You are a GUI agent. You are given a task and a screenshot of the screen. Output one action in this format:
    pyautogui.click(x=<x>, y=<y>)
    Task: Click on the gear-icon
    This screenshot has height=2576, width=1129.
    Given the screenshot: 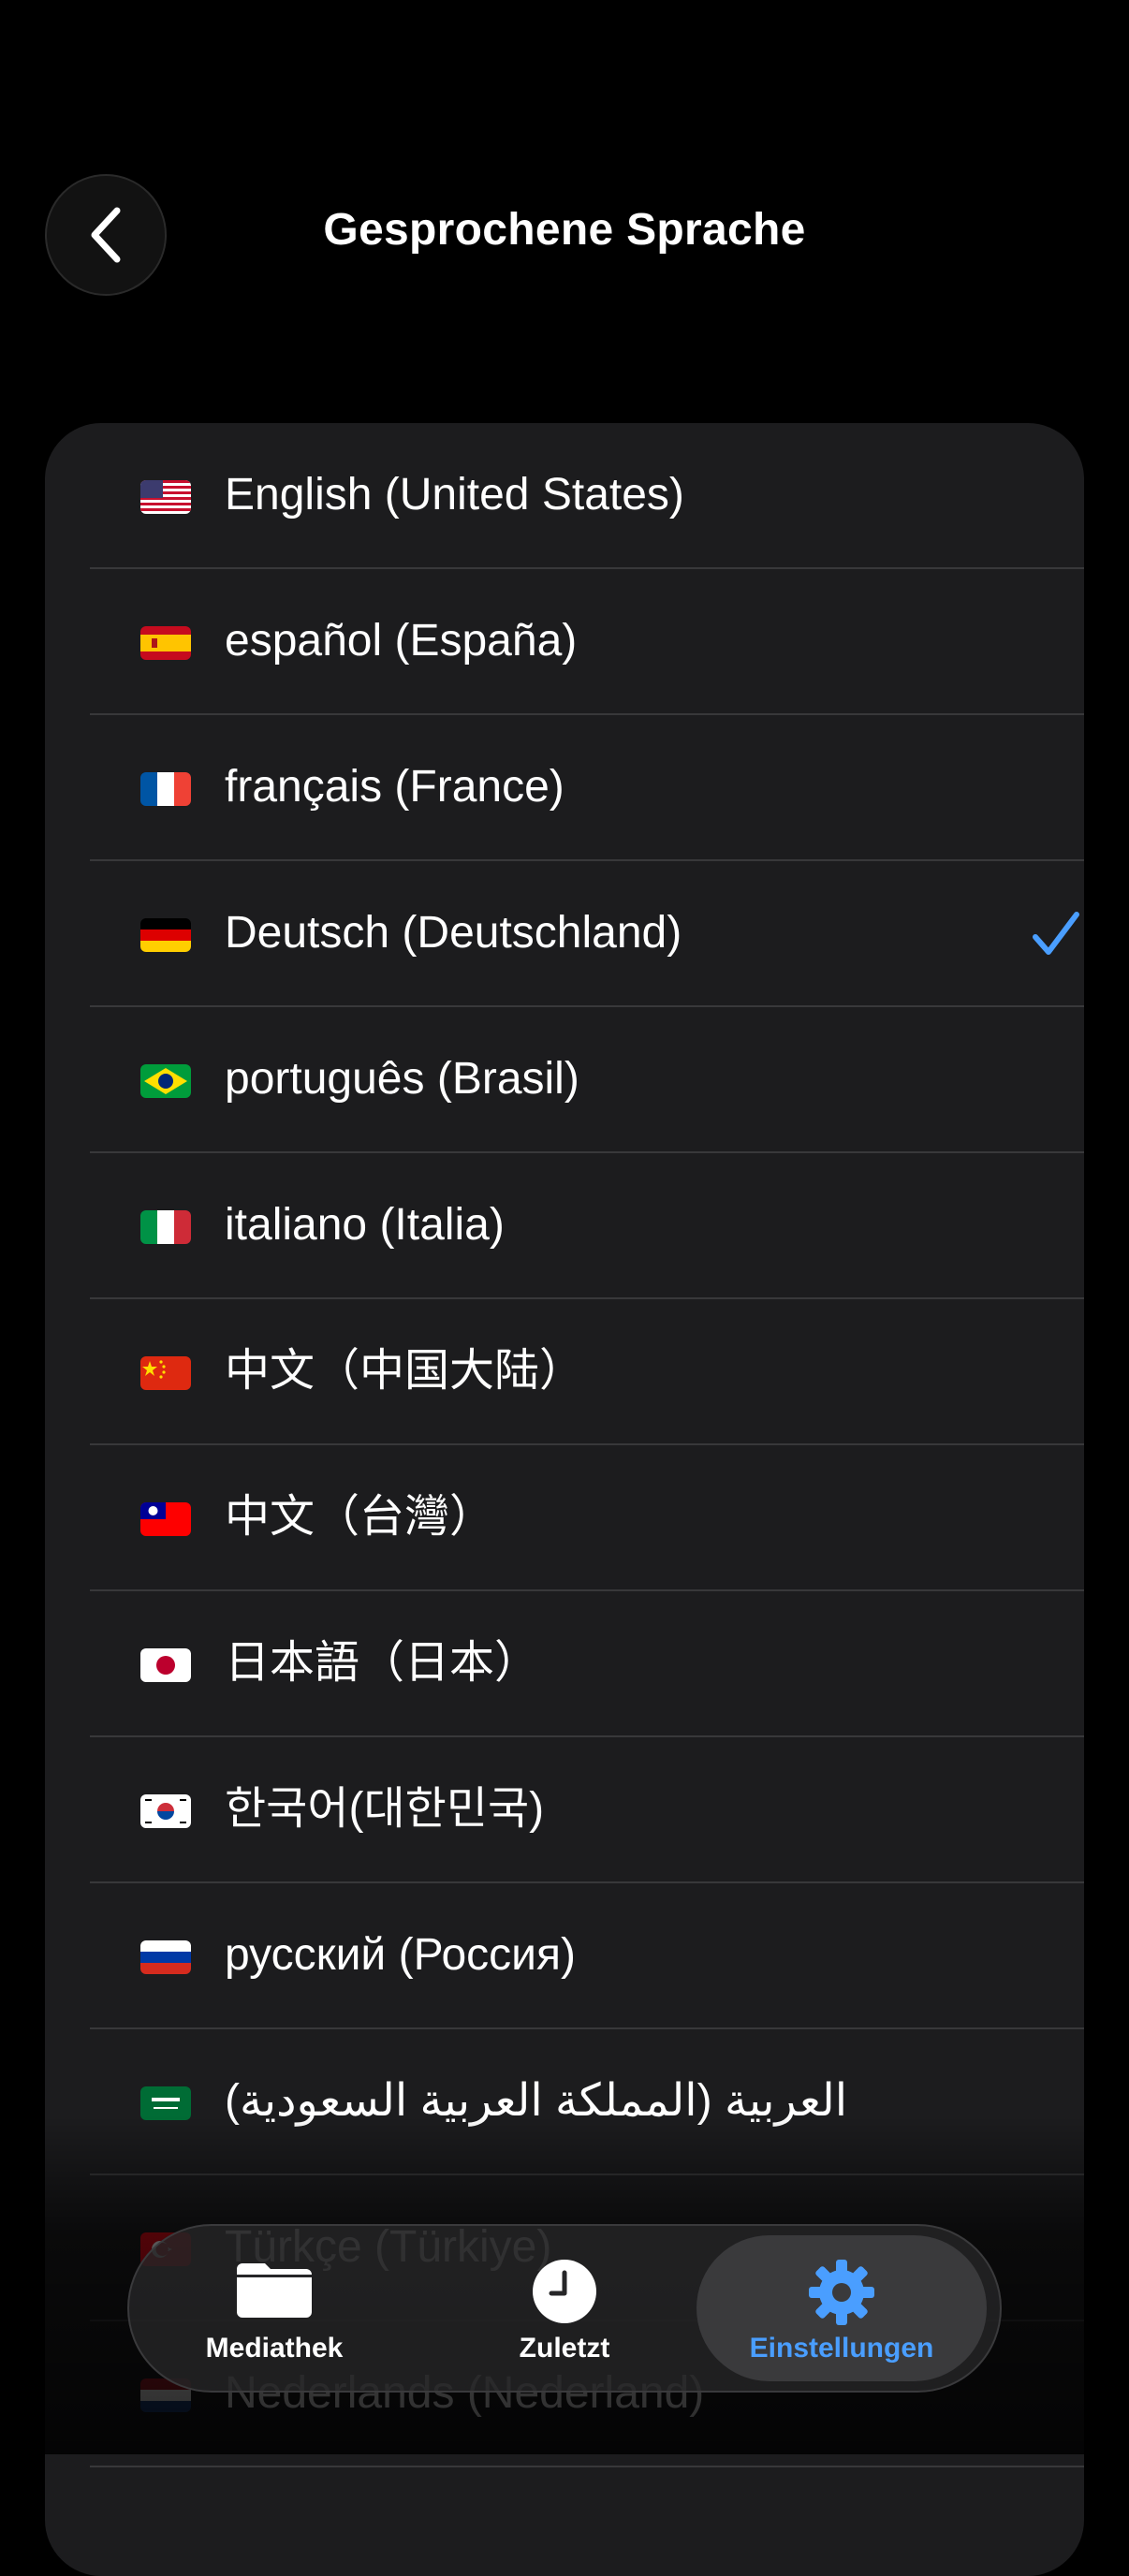 What is the action you would take?
    pyautogui.click(x=841, y=2292)
    